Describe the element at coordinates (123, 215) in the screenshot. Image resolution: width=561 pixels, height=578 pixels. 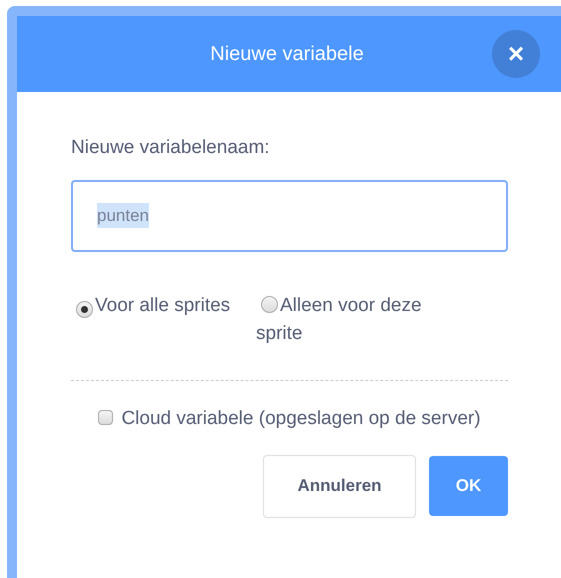
I see `field-value: punten` at that location.